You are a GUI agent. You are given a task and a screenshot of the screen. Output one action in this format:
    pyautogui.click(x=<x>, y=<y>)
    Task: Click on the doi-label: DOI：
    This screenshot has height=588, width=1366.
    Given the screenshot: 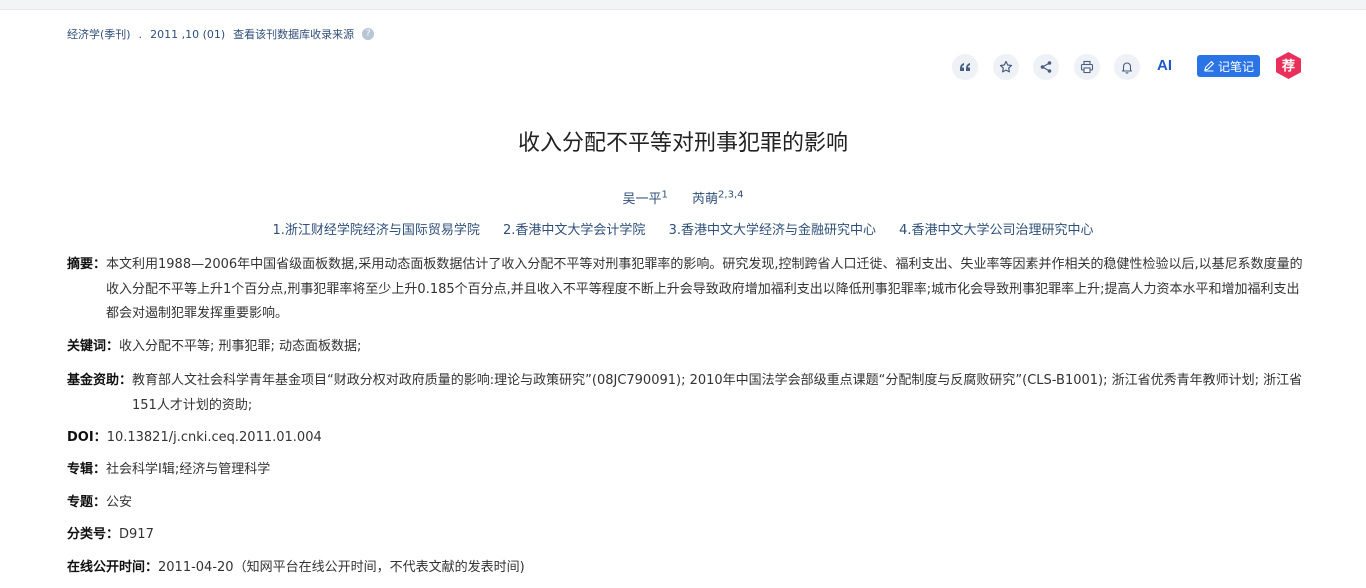 What is the action you would take?
    pyautogui.click(x=87, y=437)
    